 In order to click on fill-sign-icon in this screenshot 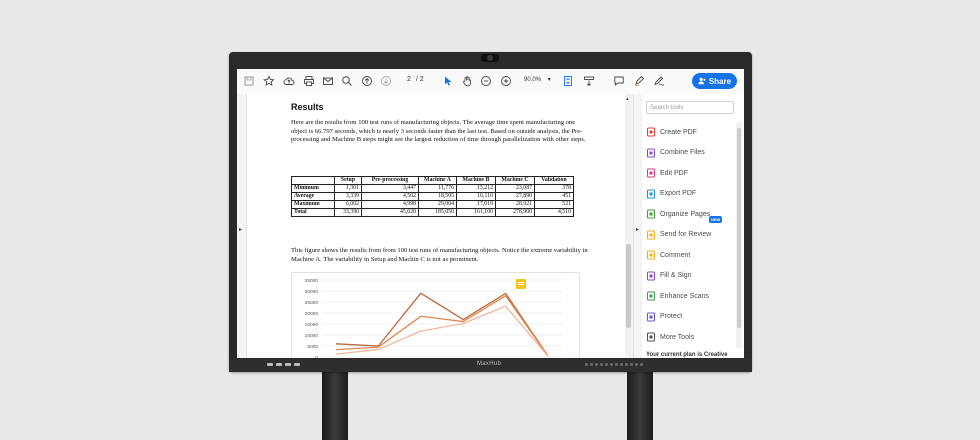, I will do `click(651, 275)`.